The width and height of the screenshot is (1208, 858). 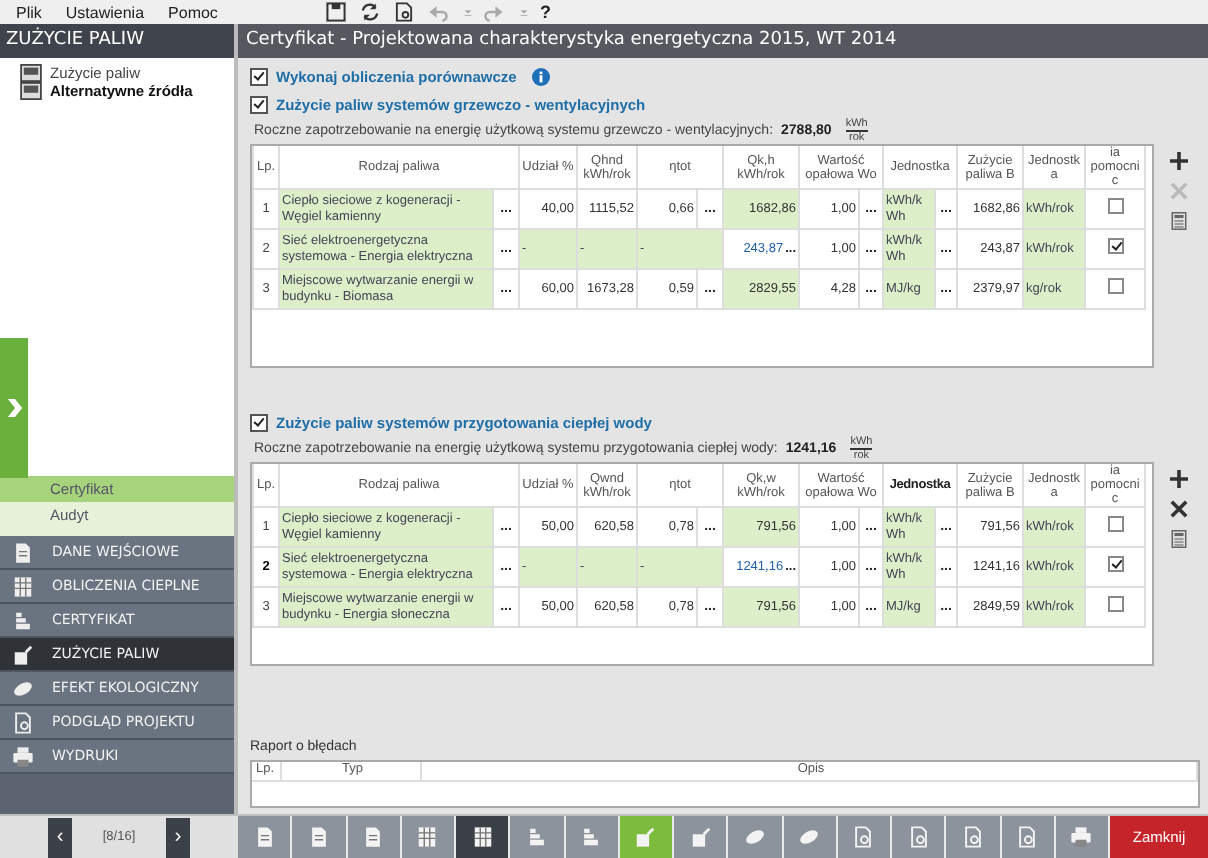 What do you see at coordinates (177, 837) in the screenshot?
I see `next-button: ›` at bounding box center [177, 837].